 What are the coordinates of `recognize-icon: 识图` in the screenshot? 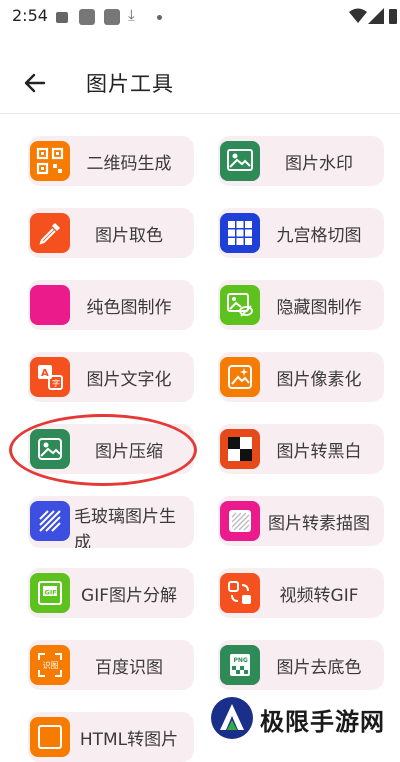 It's located at (50, 665).